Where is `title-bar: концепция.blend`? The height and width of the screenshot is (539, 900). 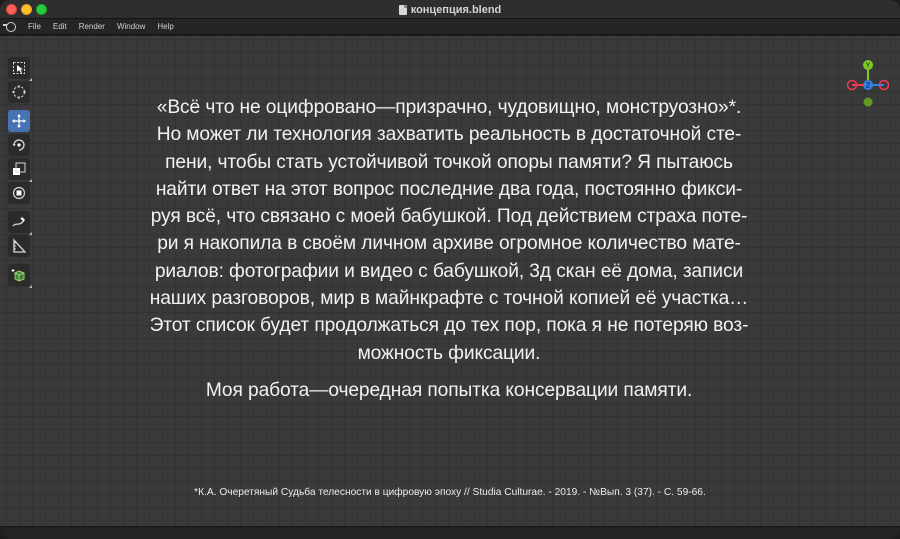 title-bar: концепция.blend is located at coordinates (450, 9).